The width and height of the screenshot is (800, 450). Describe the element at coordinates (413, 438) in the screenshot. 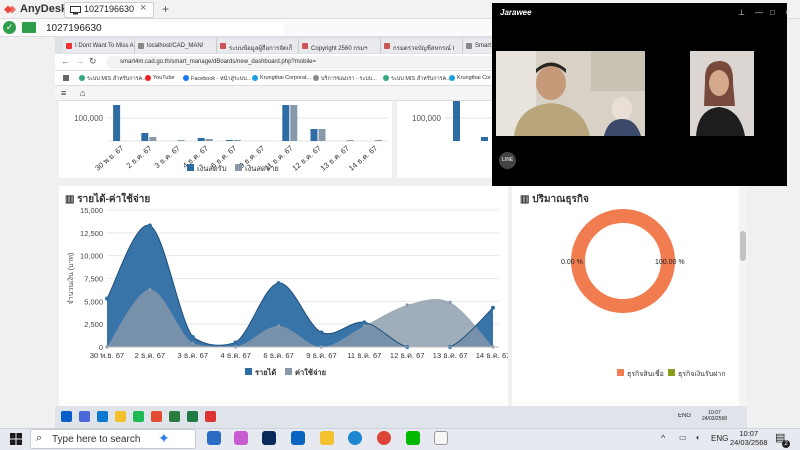

I see `line-icon` at that location.